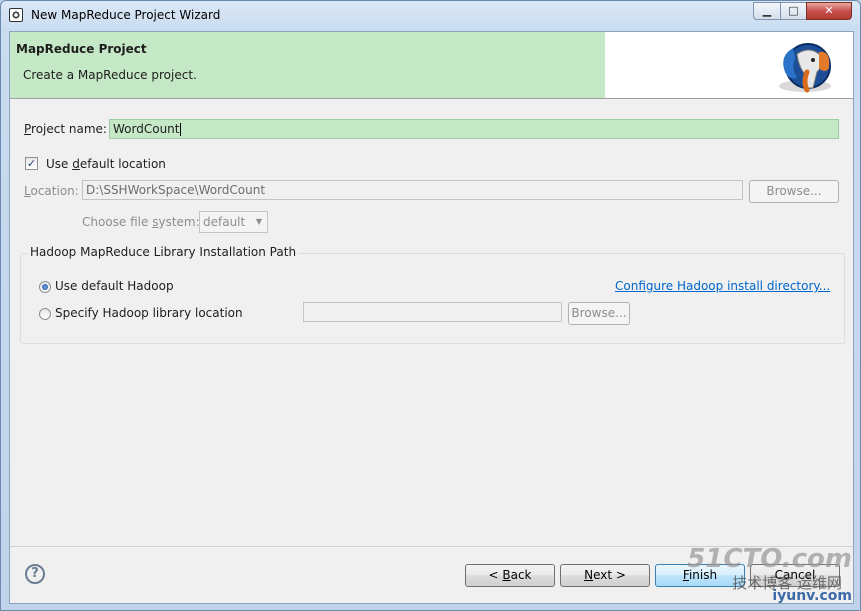 This screenshot has height=611, width=861. I want to click on window-title: New MapReduce Project Wizard, so click(126, 15).